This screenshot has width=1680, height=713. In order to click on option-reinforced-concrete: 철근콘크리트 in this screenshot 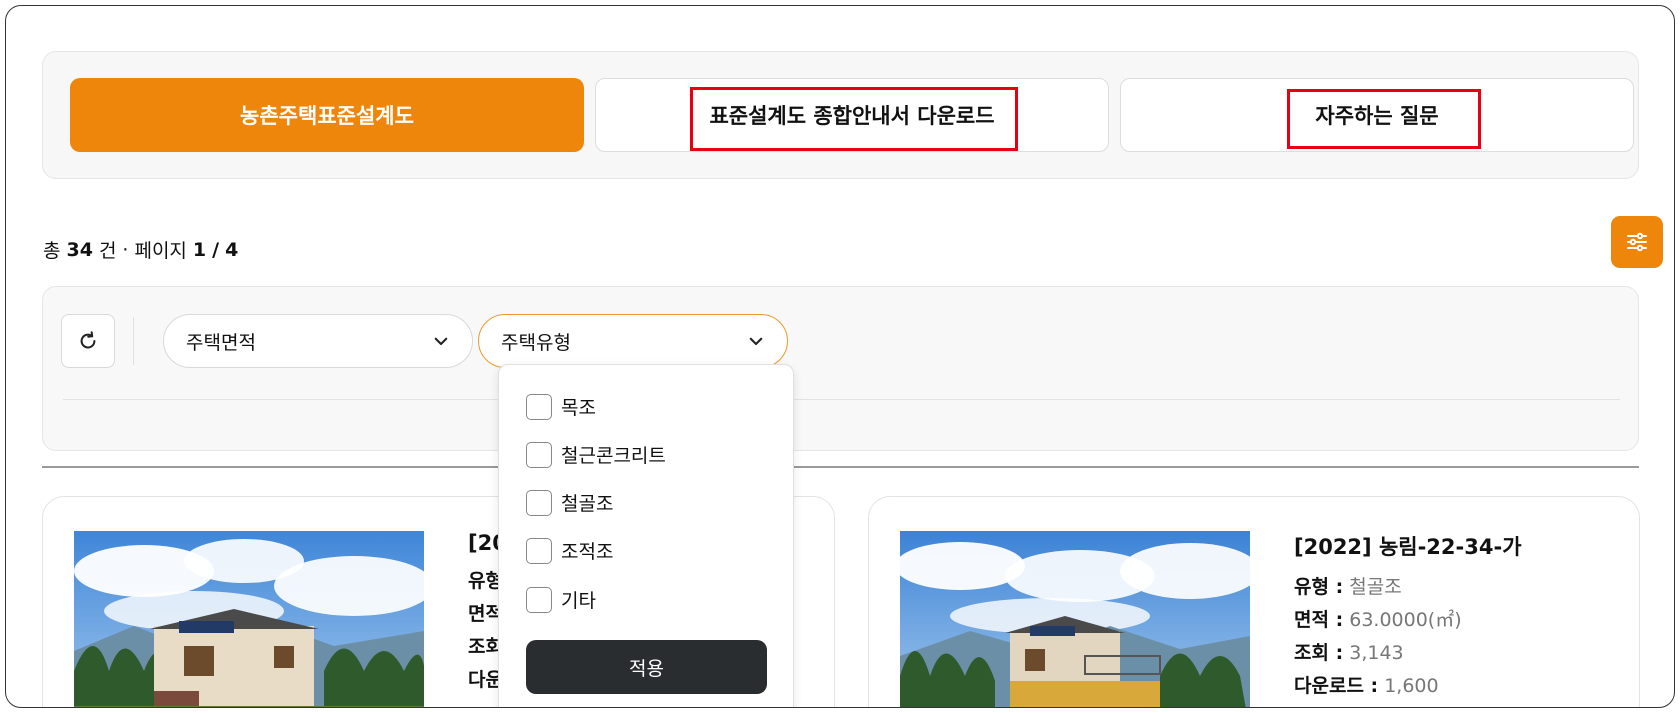, I will do `click(596, 454)`.